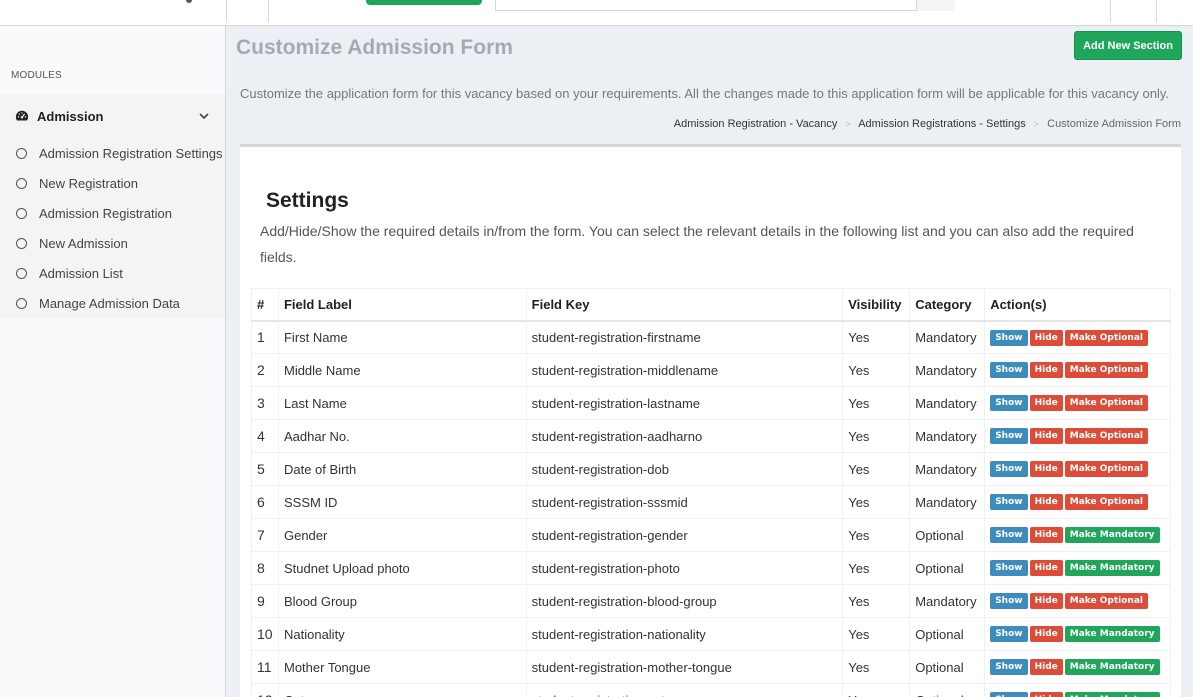 The image size is (1193, 697). What do you see at coordinates (402, 337) in the screenshot?
I see `field-label: First Name` at bounding box center [402, 337].